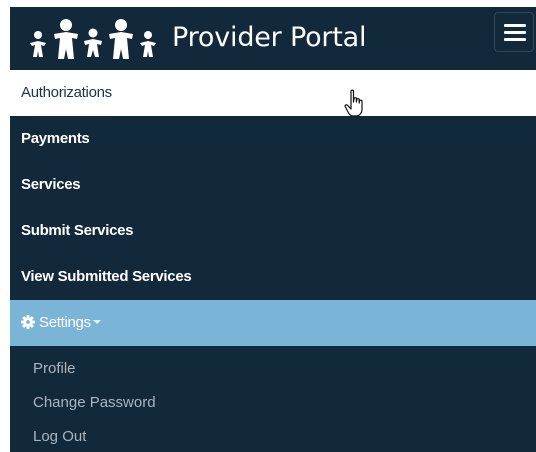 The width and height of the screenshot is (536, 452). What do you see at coordinates (273, 185) in the screenshot?
I see `nav-item-services: Services` at bounding box center [273, 185].